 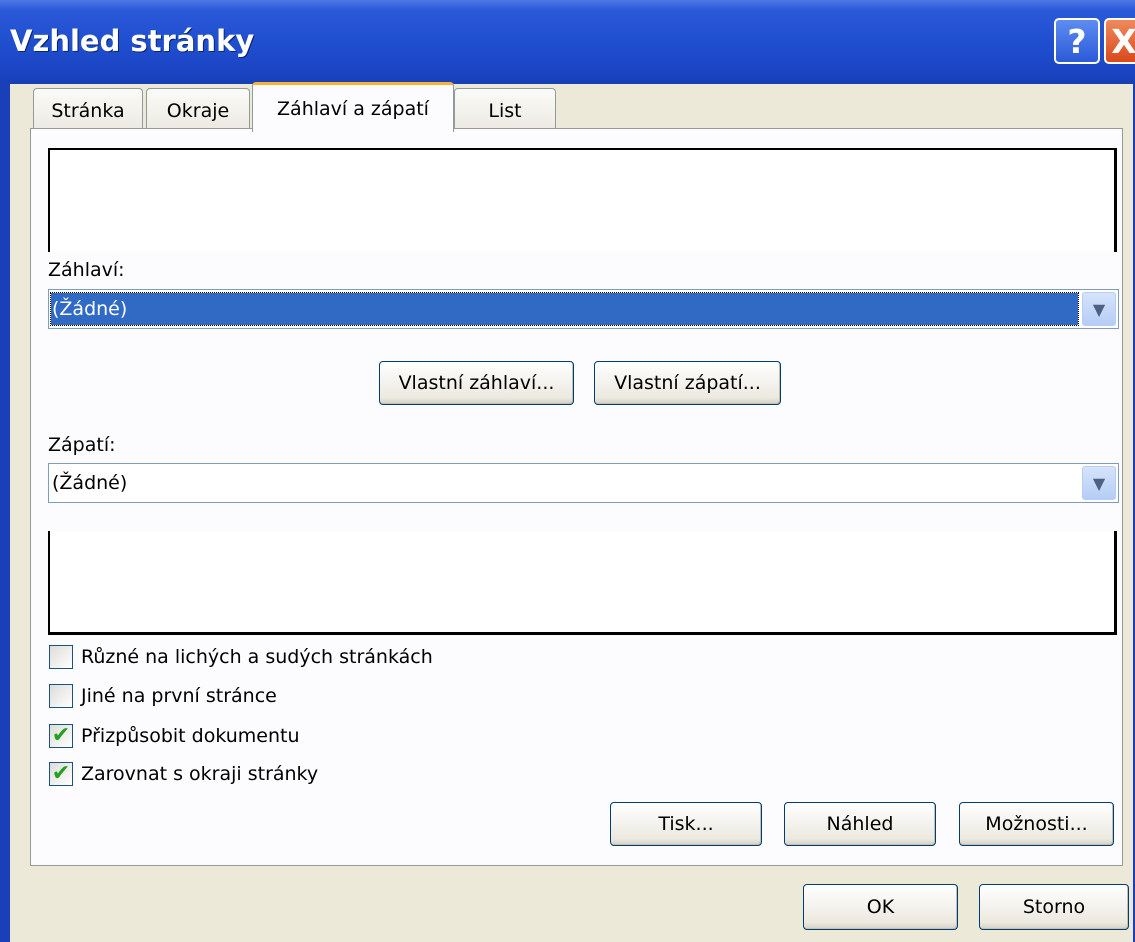 I want to click on checkbox-align-margins: ✔ Zarovnat s okraji stránky, so click(x=183, y=774).